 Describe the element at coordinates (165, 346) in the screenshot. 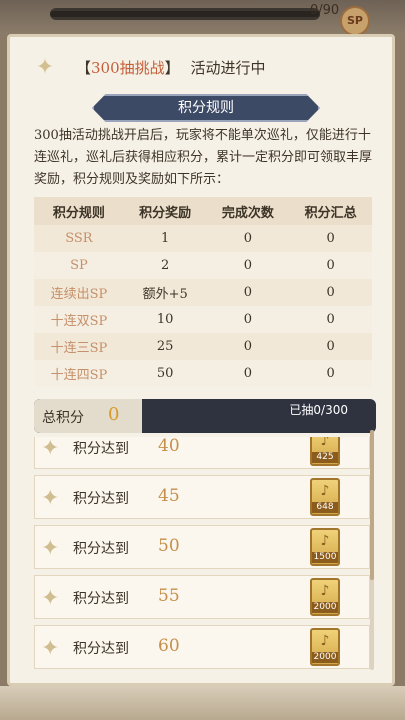

I see `table-cell: 25` at that location.